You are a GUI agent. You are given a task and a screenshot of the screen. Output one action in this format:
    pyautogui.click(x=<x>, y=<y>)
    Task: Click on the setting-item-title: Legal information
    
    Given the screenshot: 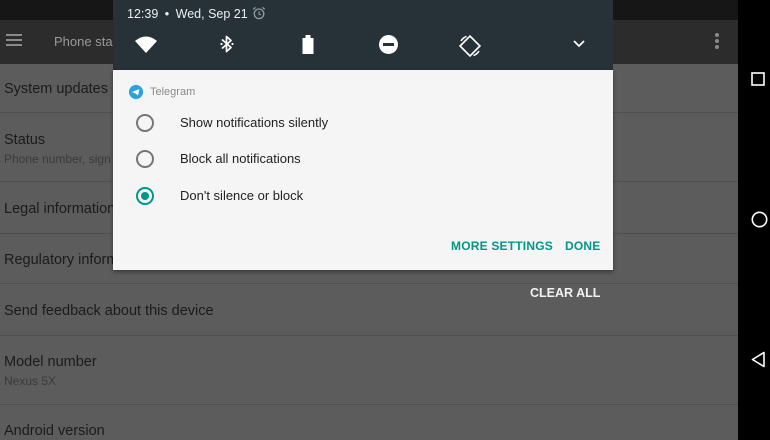 What is the action you would take?
    pyautogui.click(x=60, y=209)
    